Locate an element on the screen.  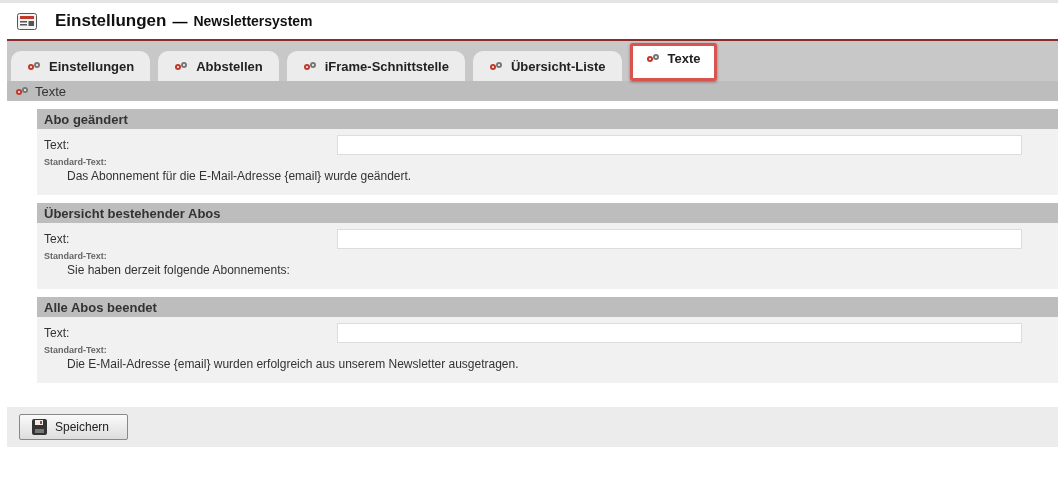
group-title: Übersicht bestehender Abos is located at coordinates (132, 213).